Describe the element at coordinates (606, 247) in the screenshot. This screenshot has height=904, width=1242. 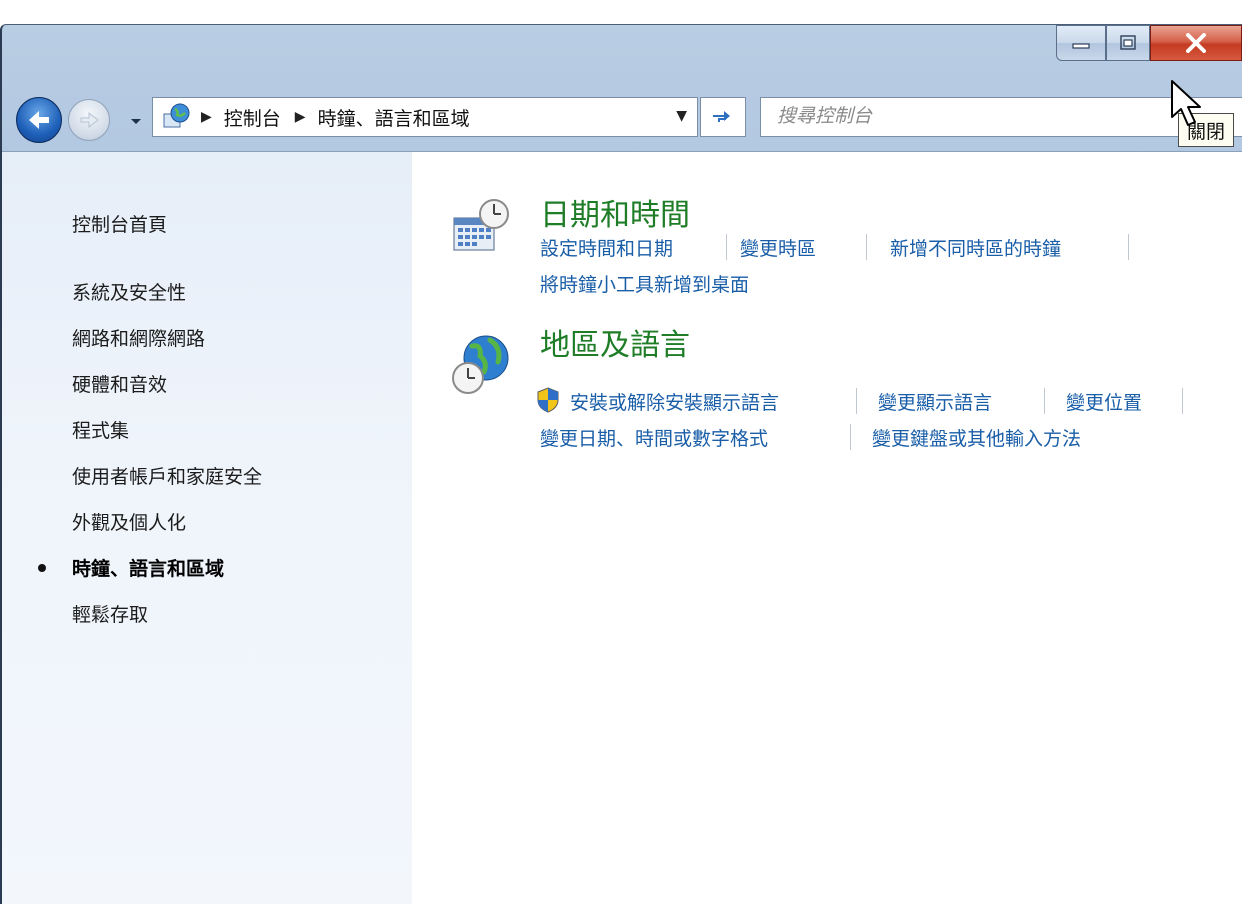
I see `task-link-set-time-date: 設定時間和日期` at that location.